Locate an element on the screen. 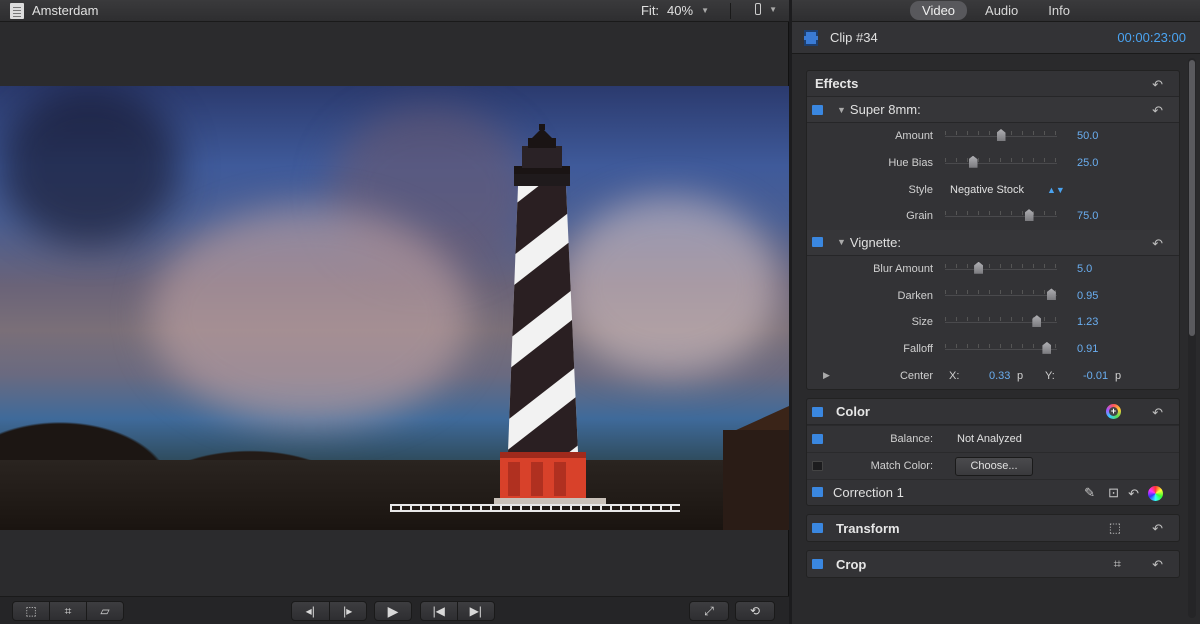 The image size is (1200, 624). match-color-checkbox is located at coordinates (817, 465).